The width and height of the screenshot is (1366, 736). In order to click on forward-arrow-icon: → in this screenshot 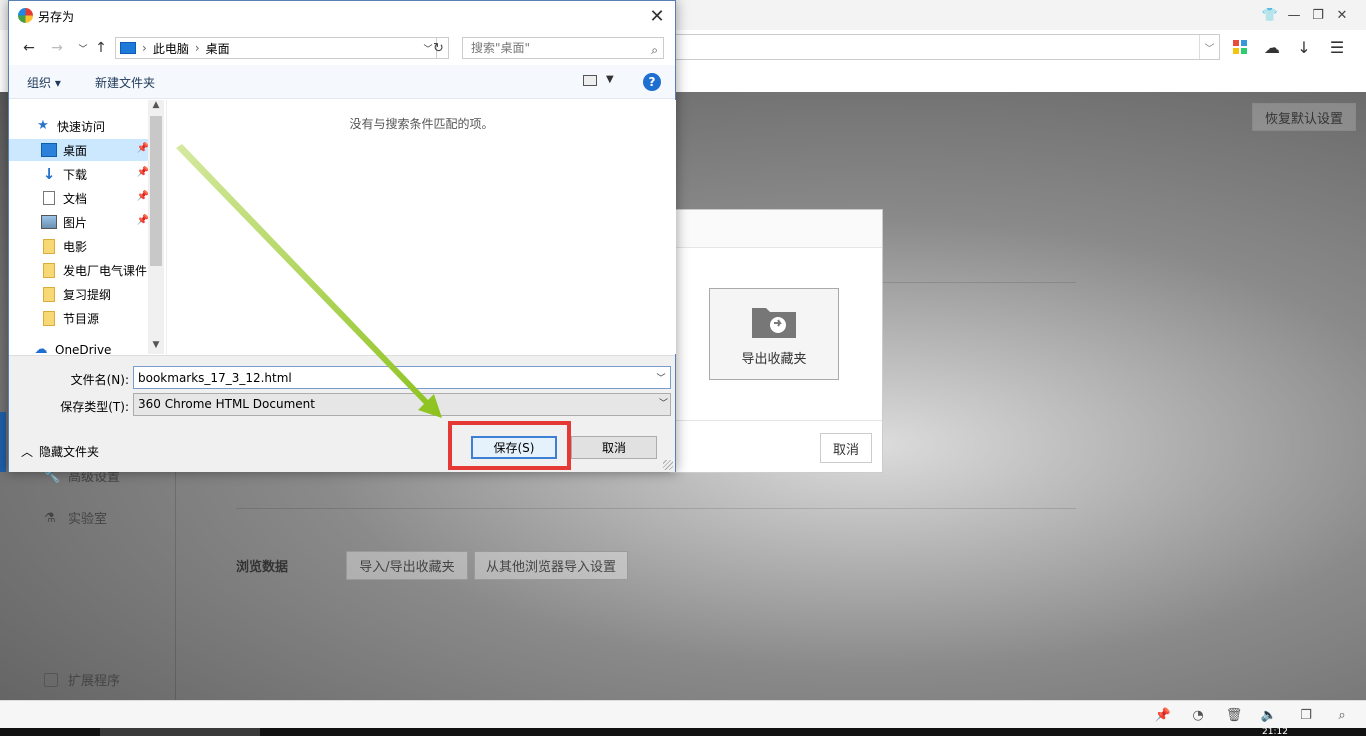, I will do `click(57, 48)`.